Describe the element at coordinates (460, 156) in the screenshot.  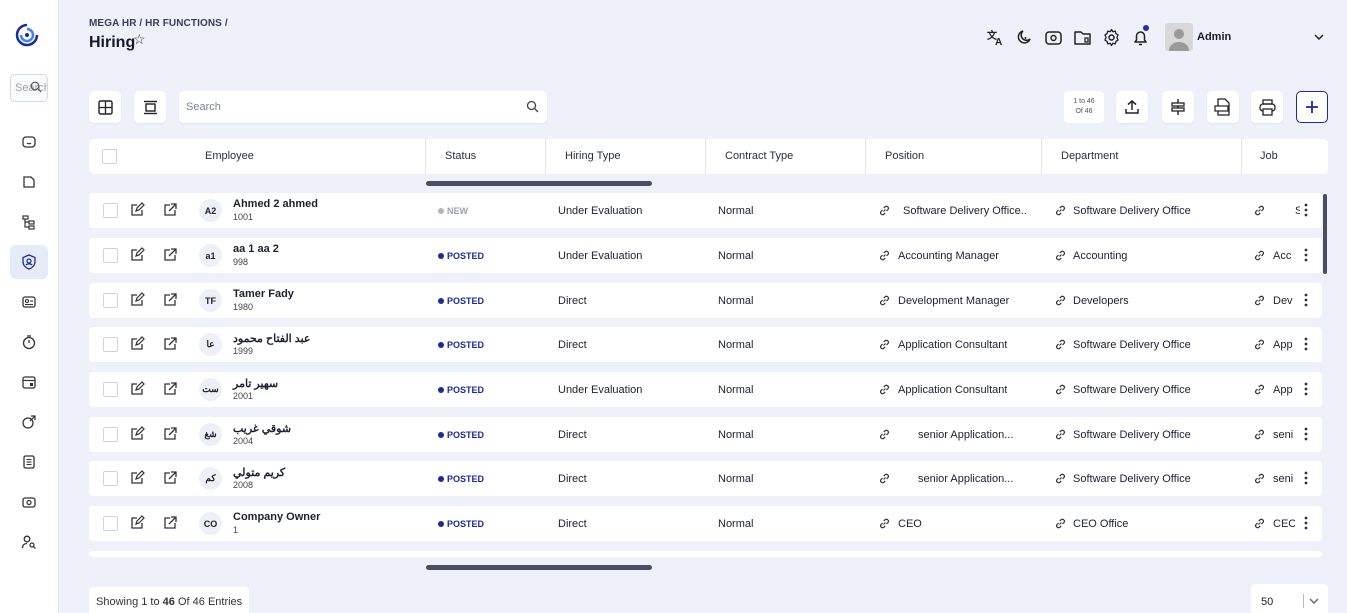
I see `column-header-status: Status` at that location.